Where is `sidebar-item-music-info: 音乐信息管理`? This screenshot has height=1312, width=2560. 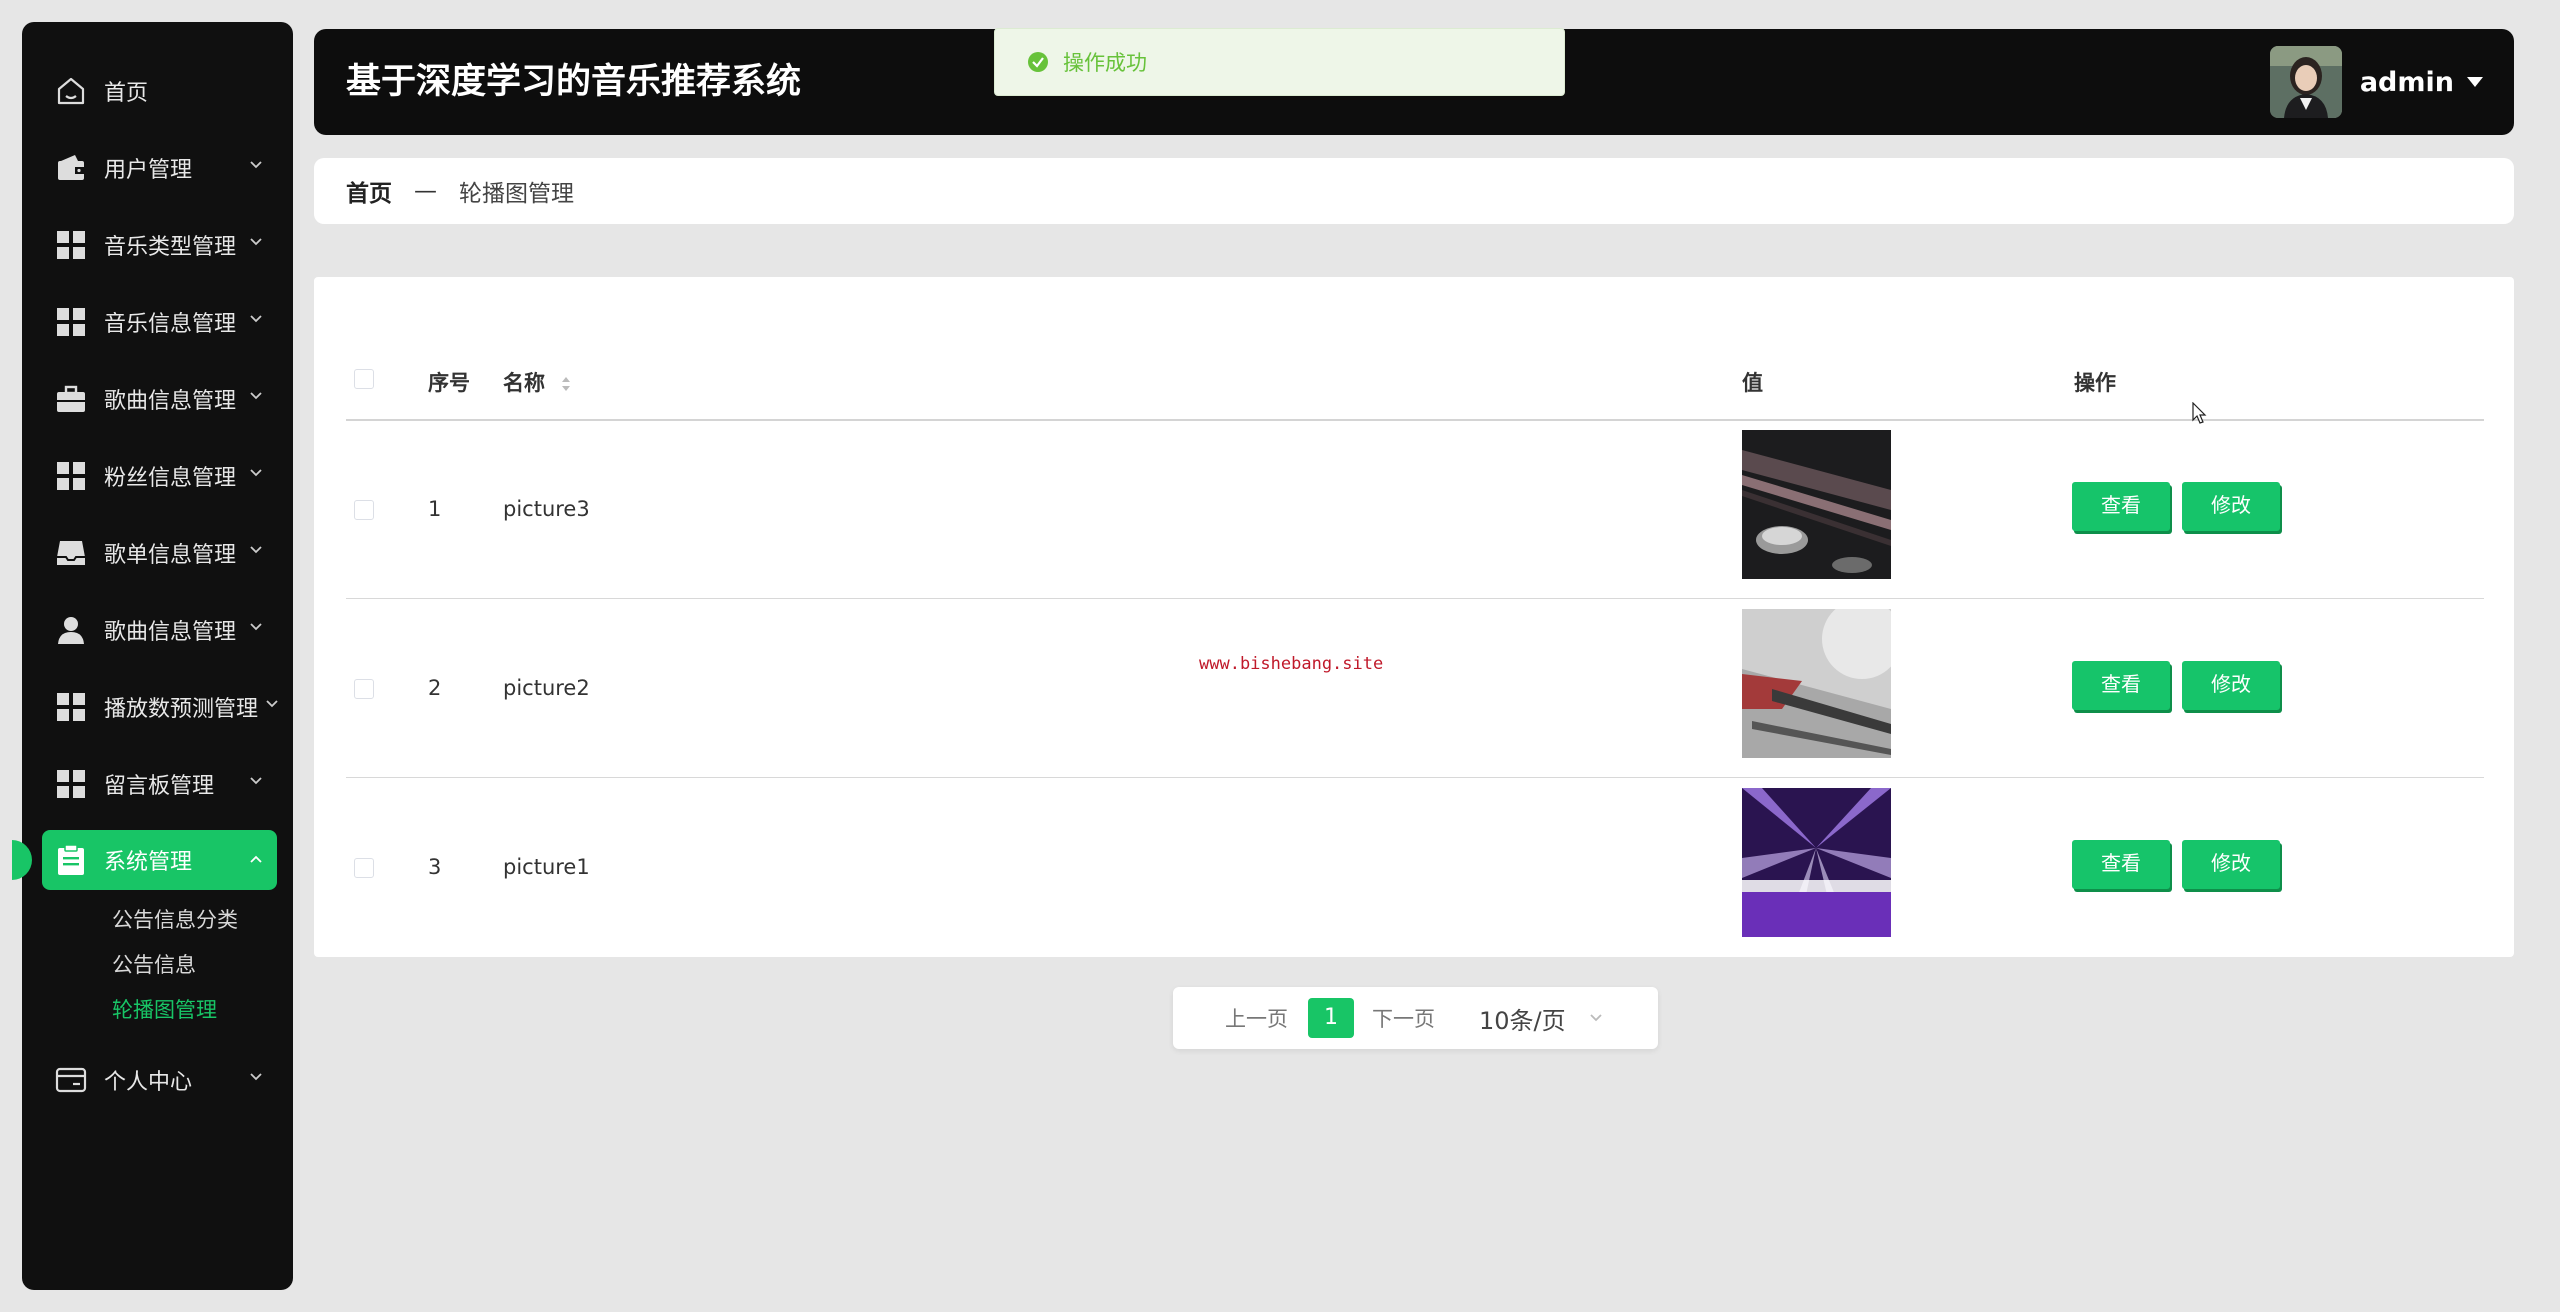 sidebar-item-music-info: 音乐信息管理 is located at coordinates (157, 321).